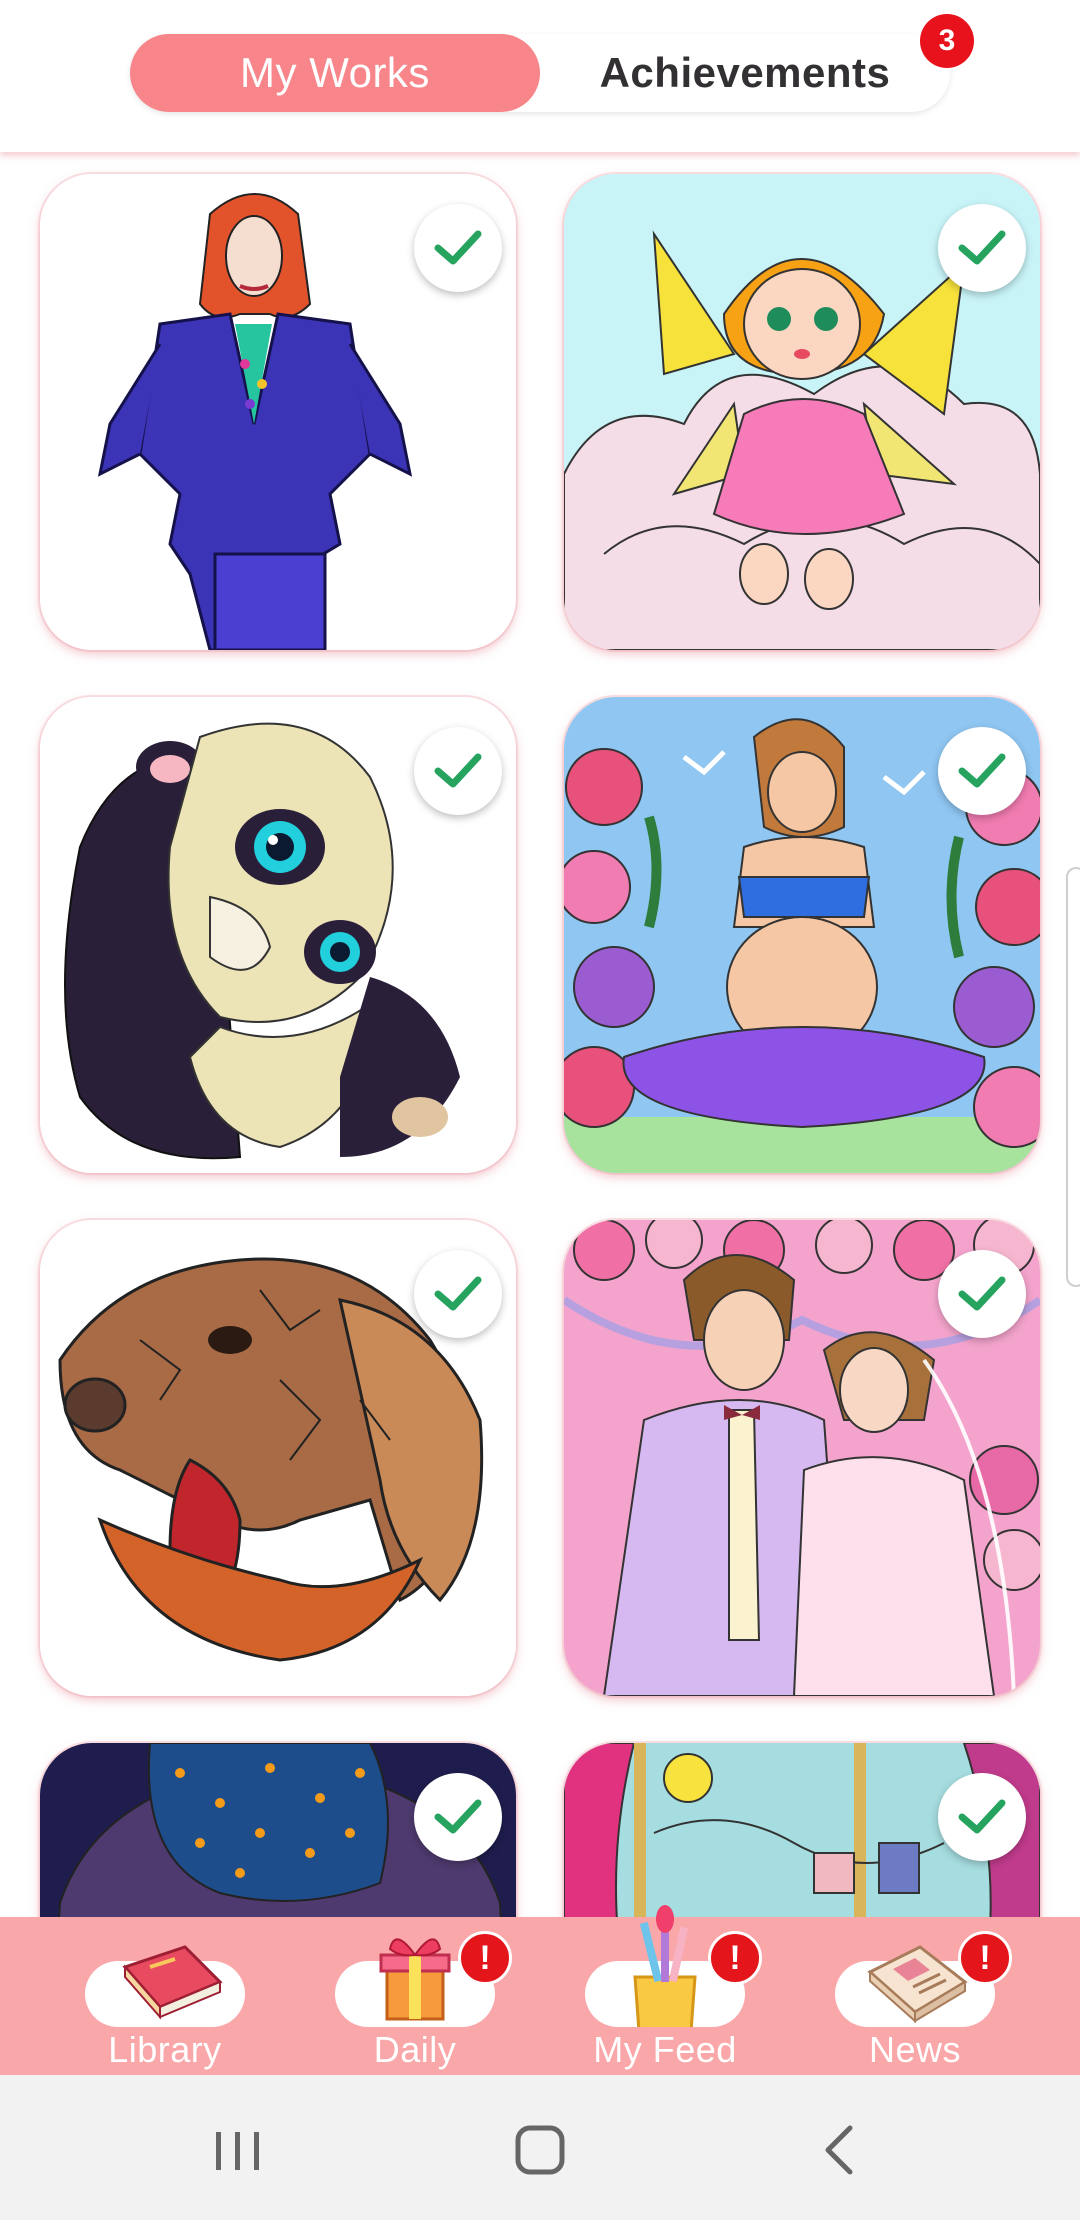  Describe the element at coordinates (915, 2049) in the screenshot. I see `nav-label: News` at that location.